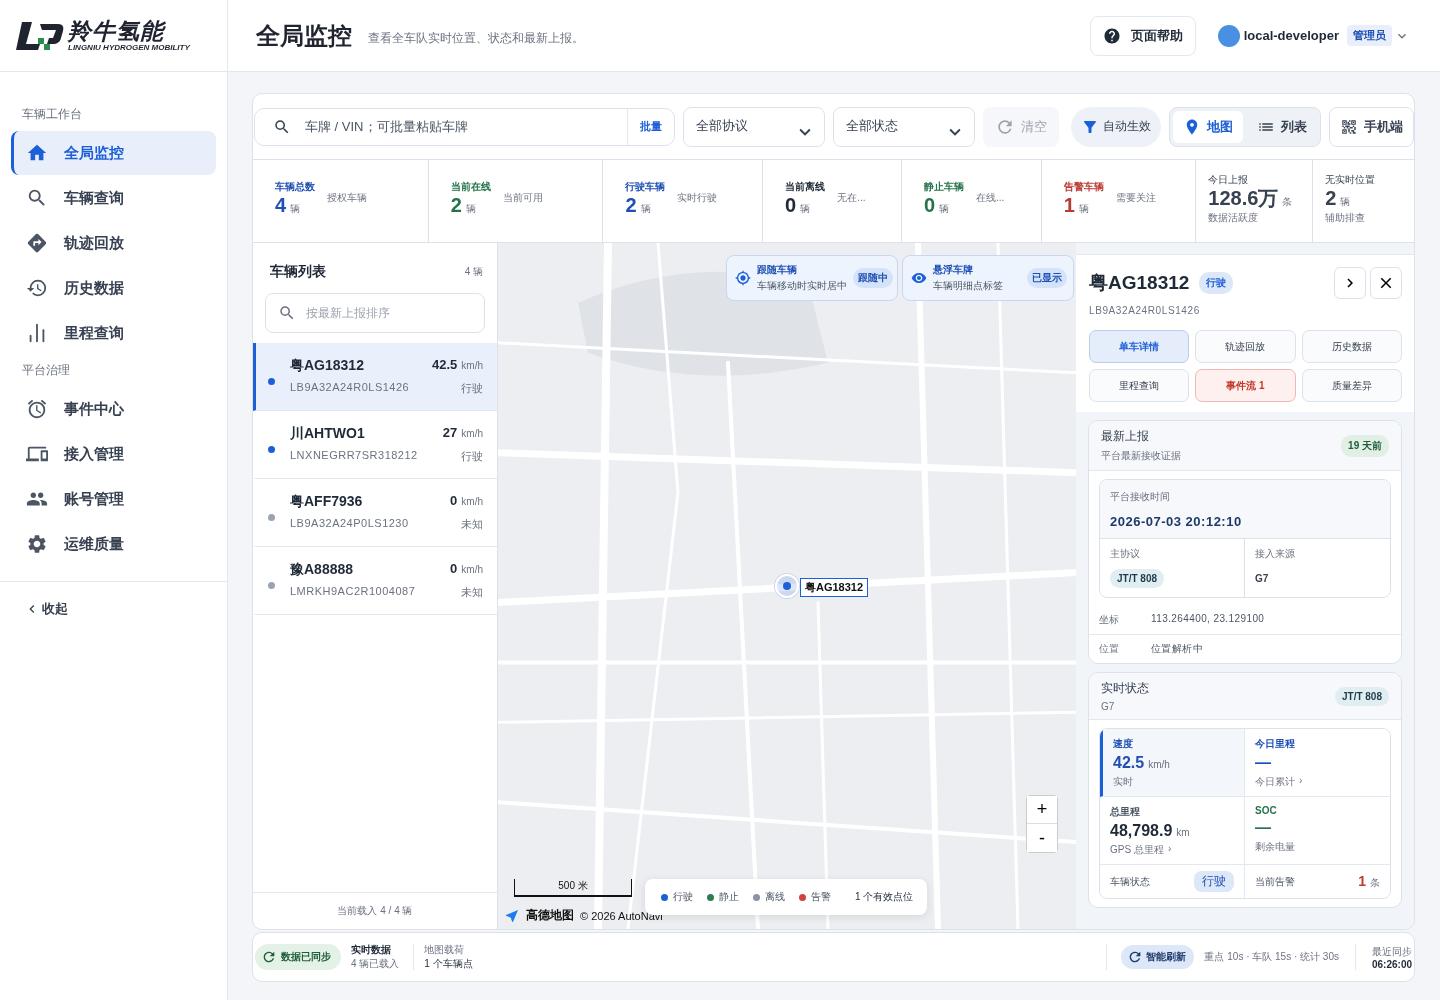 The height and width of the screenshot is (1000, 1440). What do you see at coordinates (1349, 126) in the screenshot?
I see `qr-code-icon` at bounding box center [1349, 126].